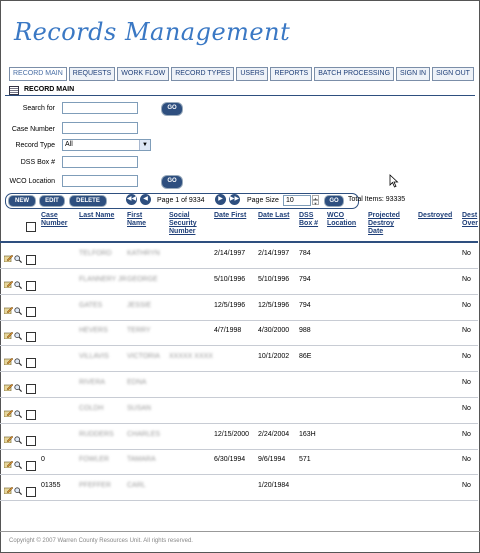 The height and width of the screenshot is (553, 480). I want to click on nav-tab-requests: REQUESTS, so click(92, 74).